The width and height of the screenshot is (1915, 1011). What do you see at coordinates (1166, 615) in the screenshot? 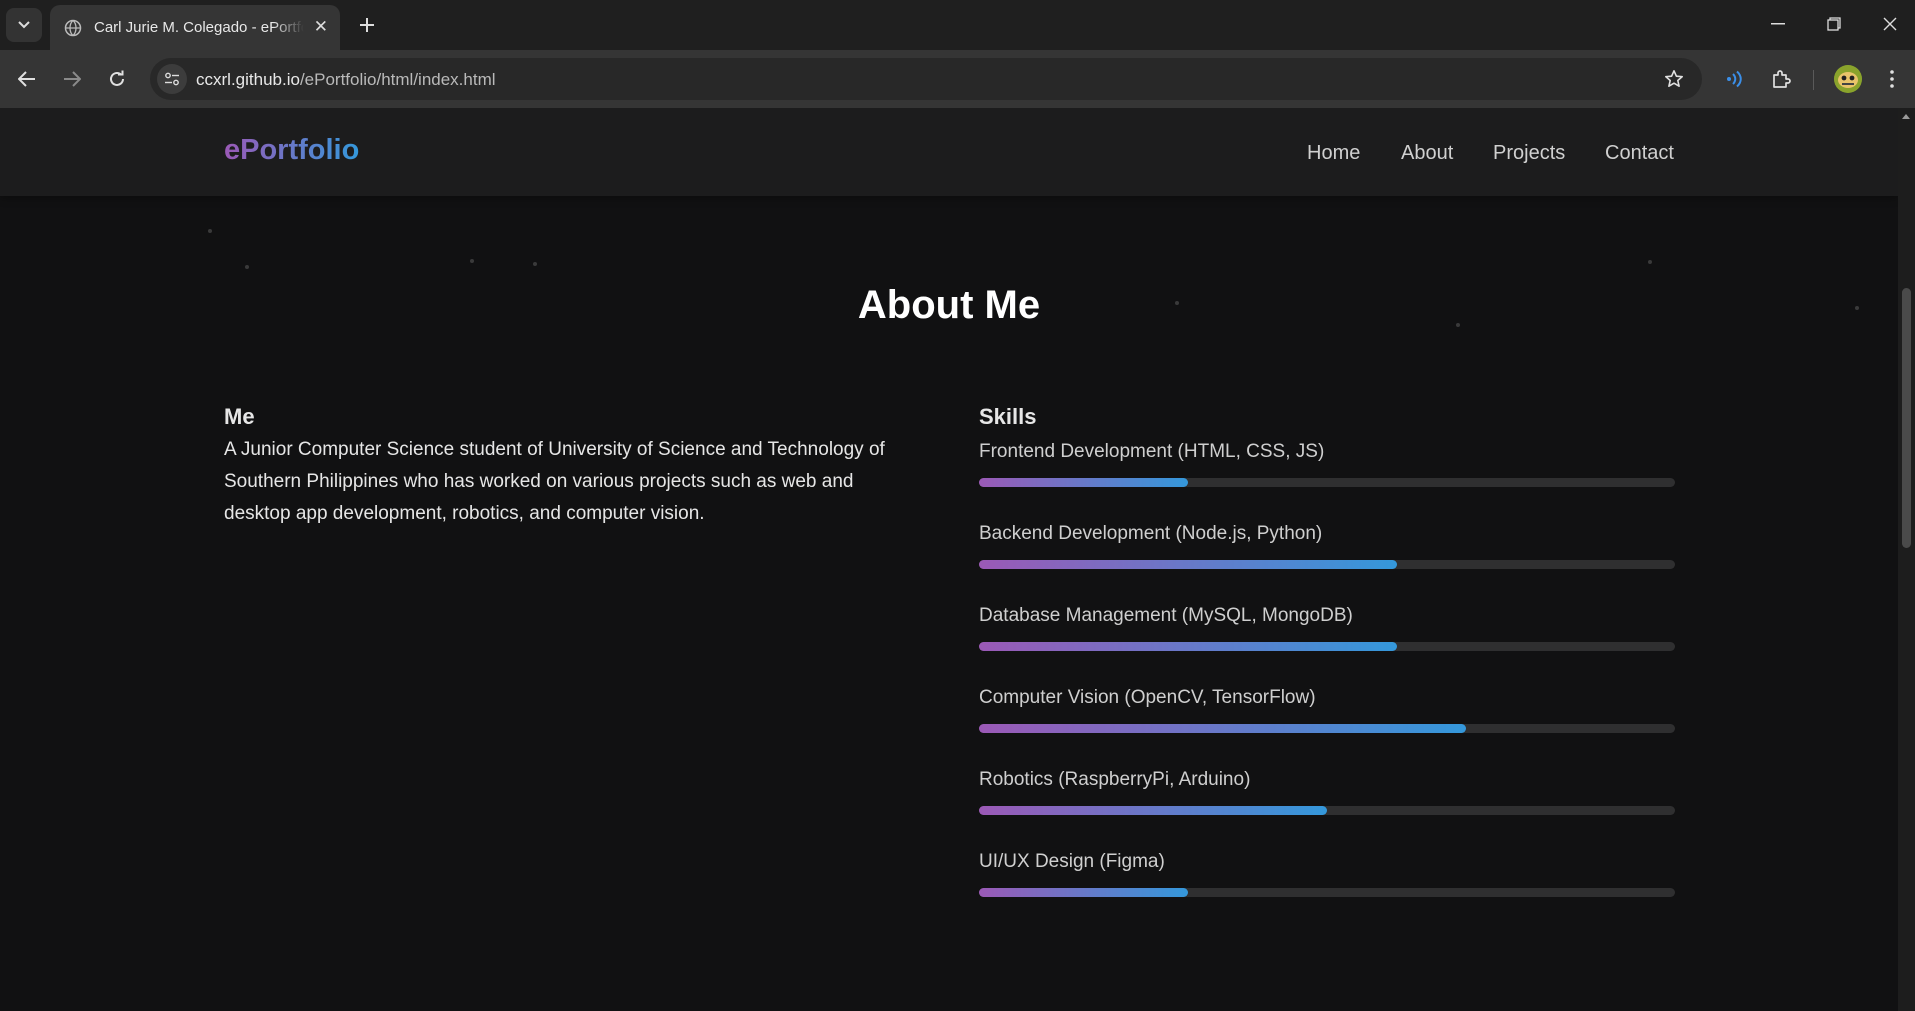
I see `skill-label: Database Management (MySQL, MongoDB)` at bounding box center [1166, 615].